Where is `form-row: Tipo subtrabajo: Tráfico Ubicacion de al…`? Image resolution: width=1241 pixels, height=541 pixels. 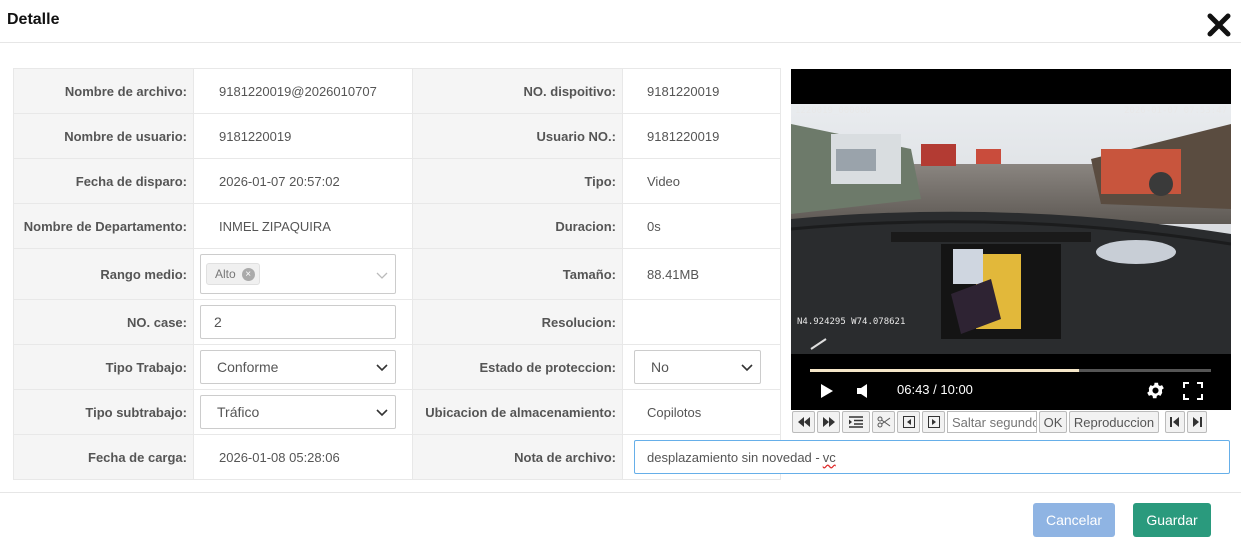 form-row: Tipo subtrabajo: Tráfico Ubicacion de al… is located at coordinates (397, 412).